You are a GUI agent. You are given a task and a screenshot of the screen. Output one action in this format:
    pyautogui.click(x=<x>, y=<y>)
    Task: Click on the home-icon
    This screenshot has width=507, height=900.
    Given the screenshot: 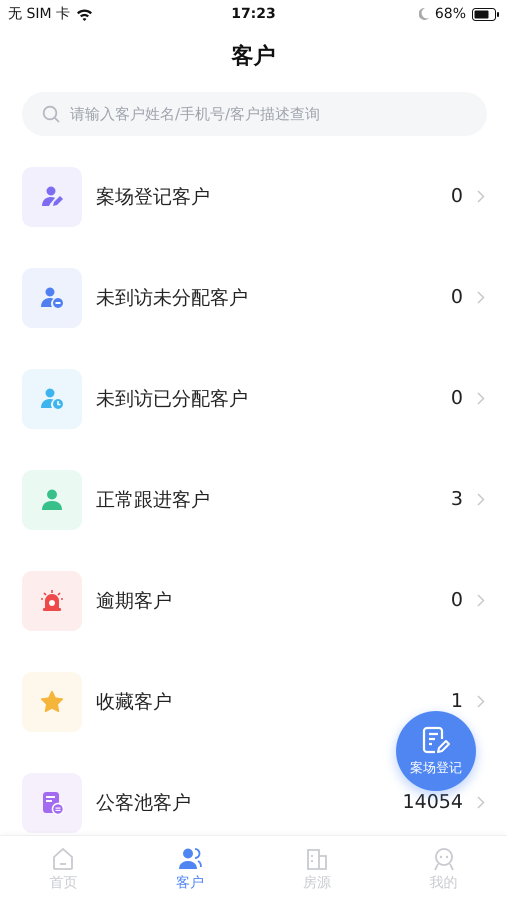 What is the action you would take?
    pyautogui.click(x=63, y=859)
    